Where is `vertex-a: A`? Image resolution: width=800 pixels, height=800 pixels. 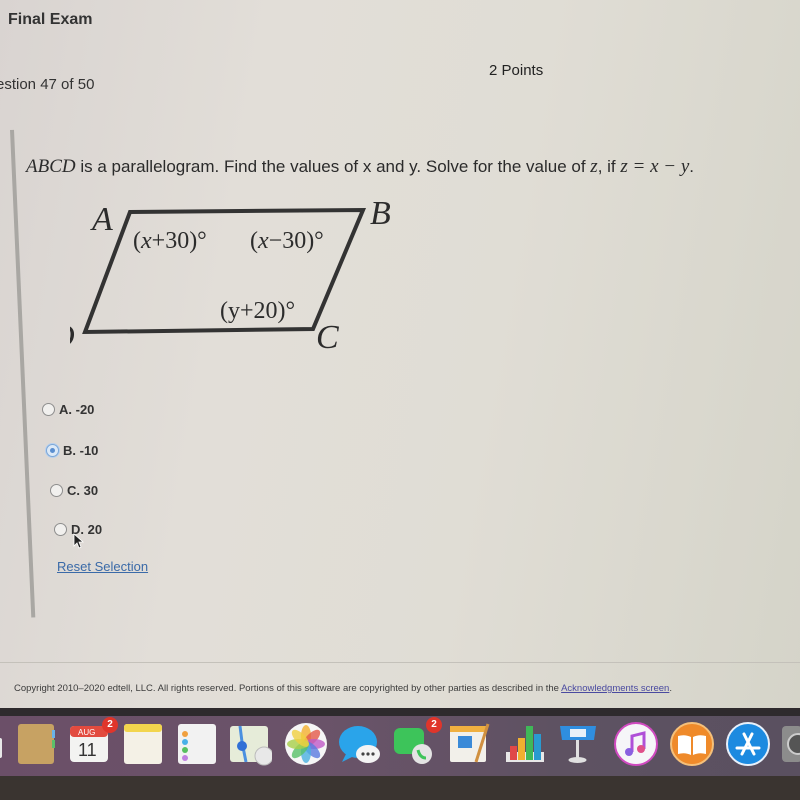
vertex-a: A is located at coordinates (101, 219).